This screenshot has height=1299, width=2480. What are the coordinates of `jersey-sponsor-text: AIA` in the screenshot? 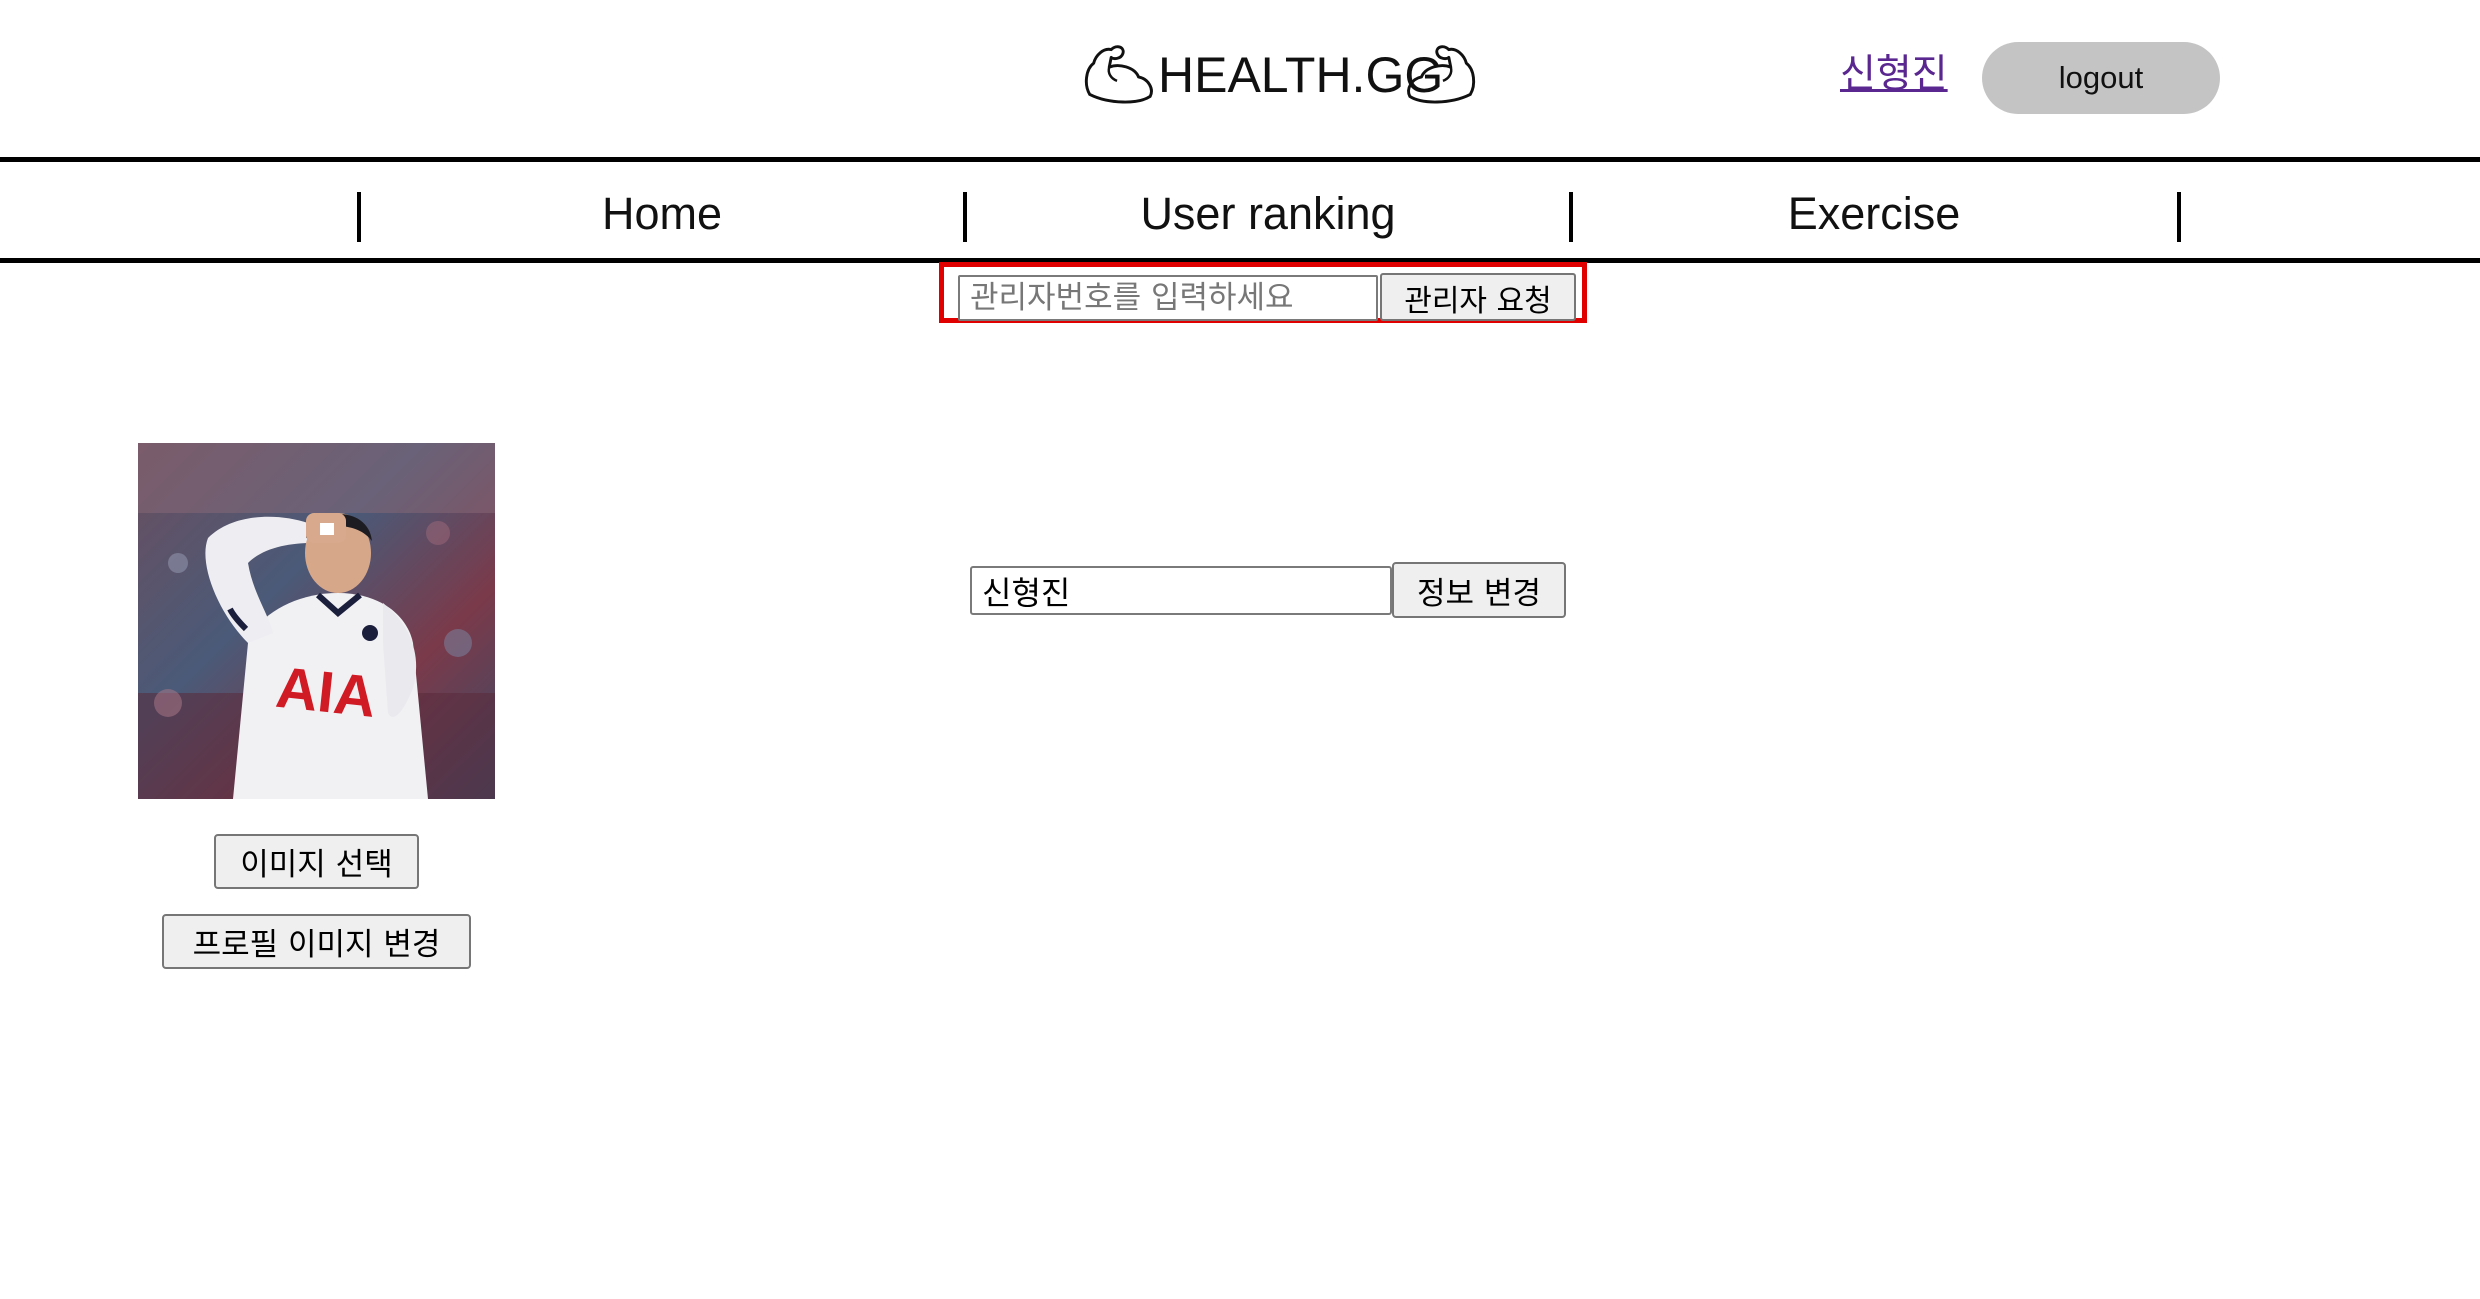 It's located at (326, 692).